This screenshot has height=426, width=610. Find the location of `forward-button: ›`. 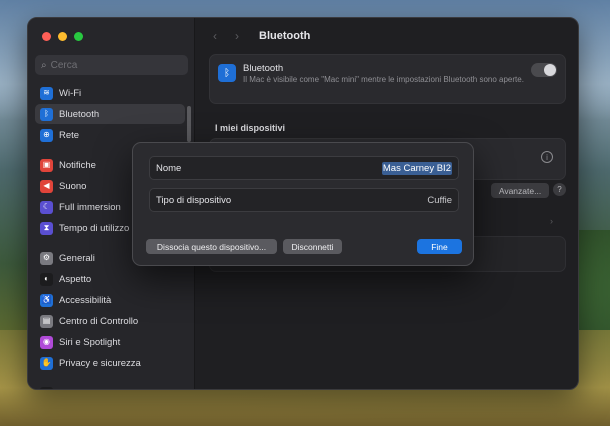

forward-button: › is located at coordinates (237, 36).